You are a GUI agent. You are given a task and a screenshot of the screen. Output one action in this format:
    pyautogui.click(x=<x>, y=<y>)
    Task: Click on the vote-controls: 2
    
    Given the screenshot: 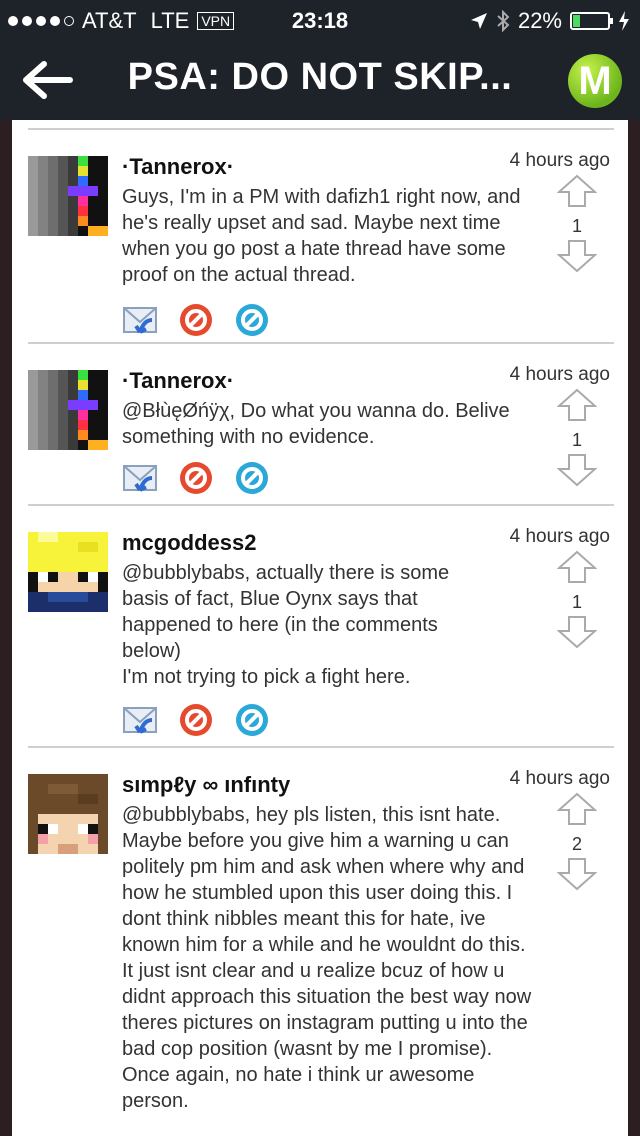 What is the action you would take?
    pyautogui.click(x=577, y=844)
    